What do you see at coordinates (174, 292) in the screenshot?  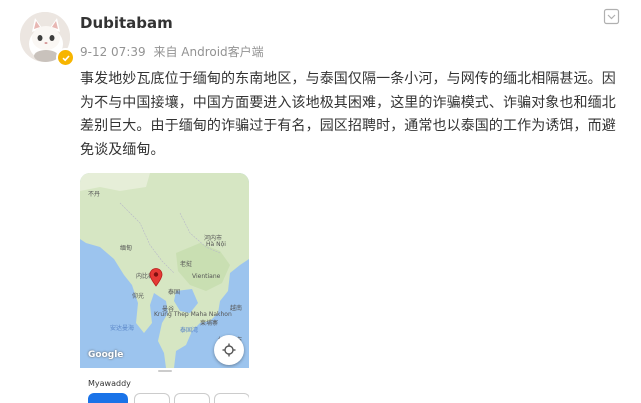 I see `map-label-thailand: 泰国` at bounding box center [174, 292].